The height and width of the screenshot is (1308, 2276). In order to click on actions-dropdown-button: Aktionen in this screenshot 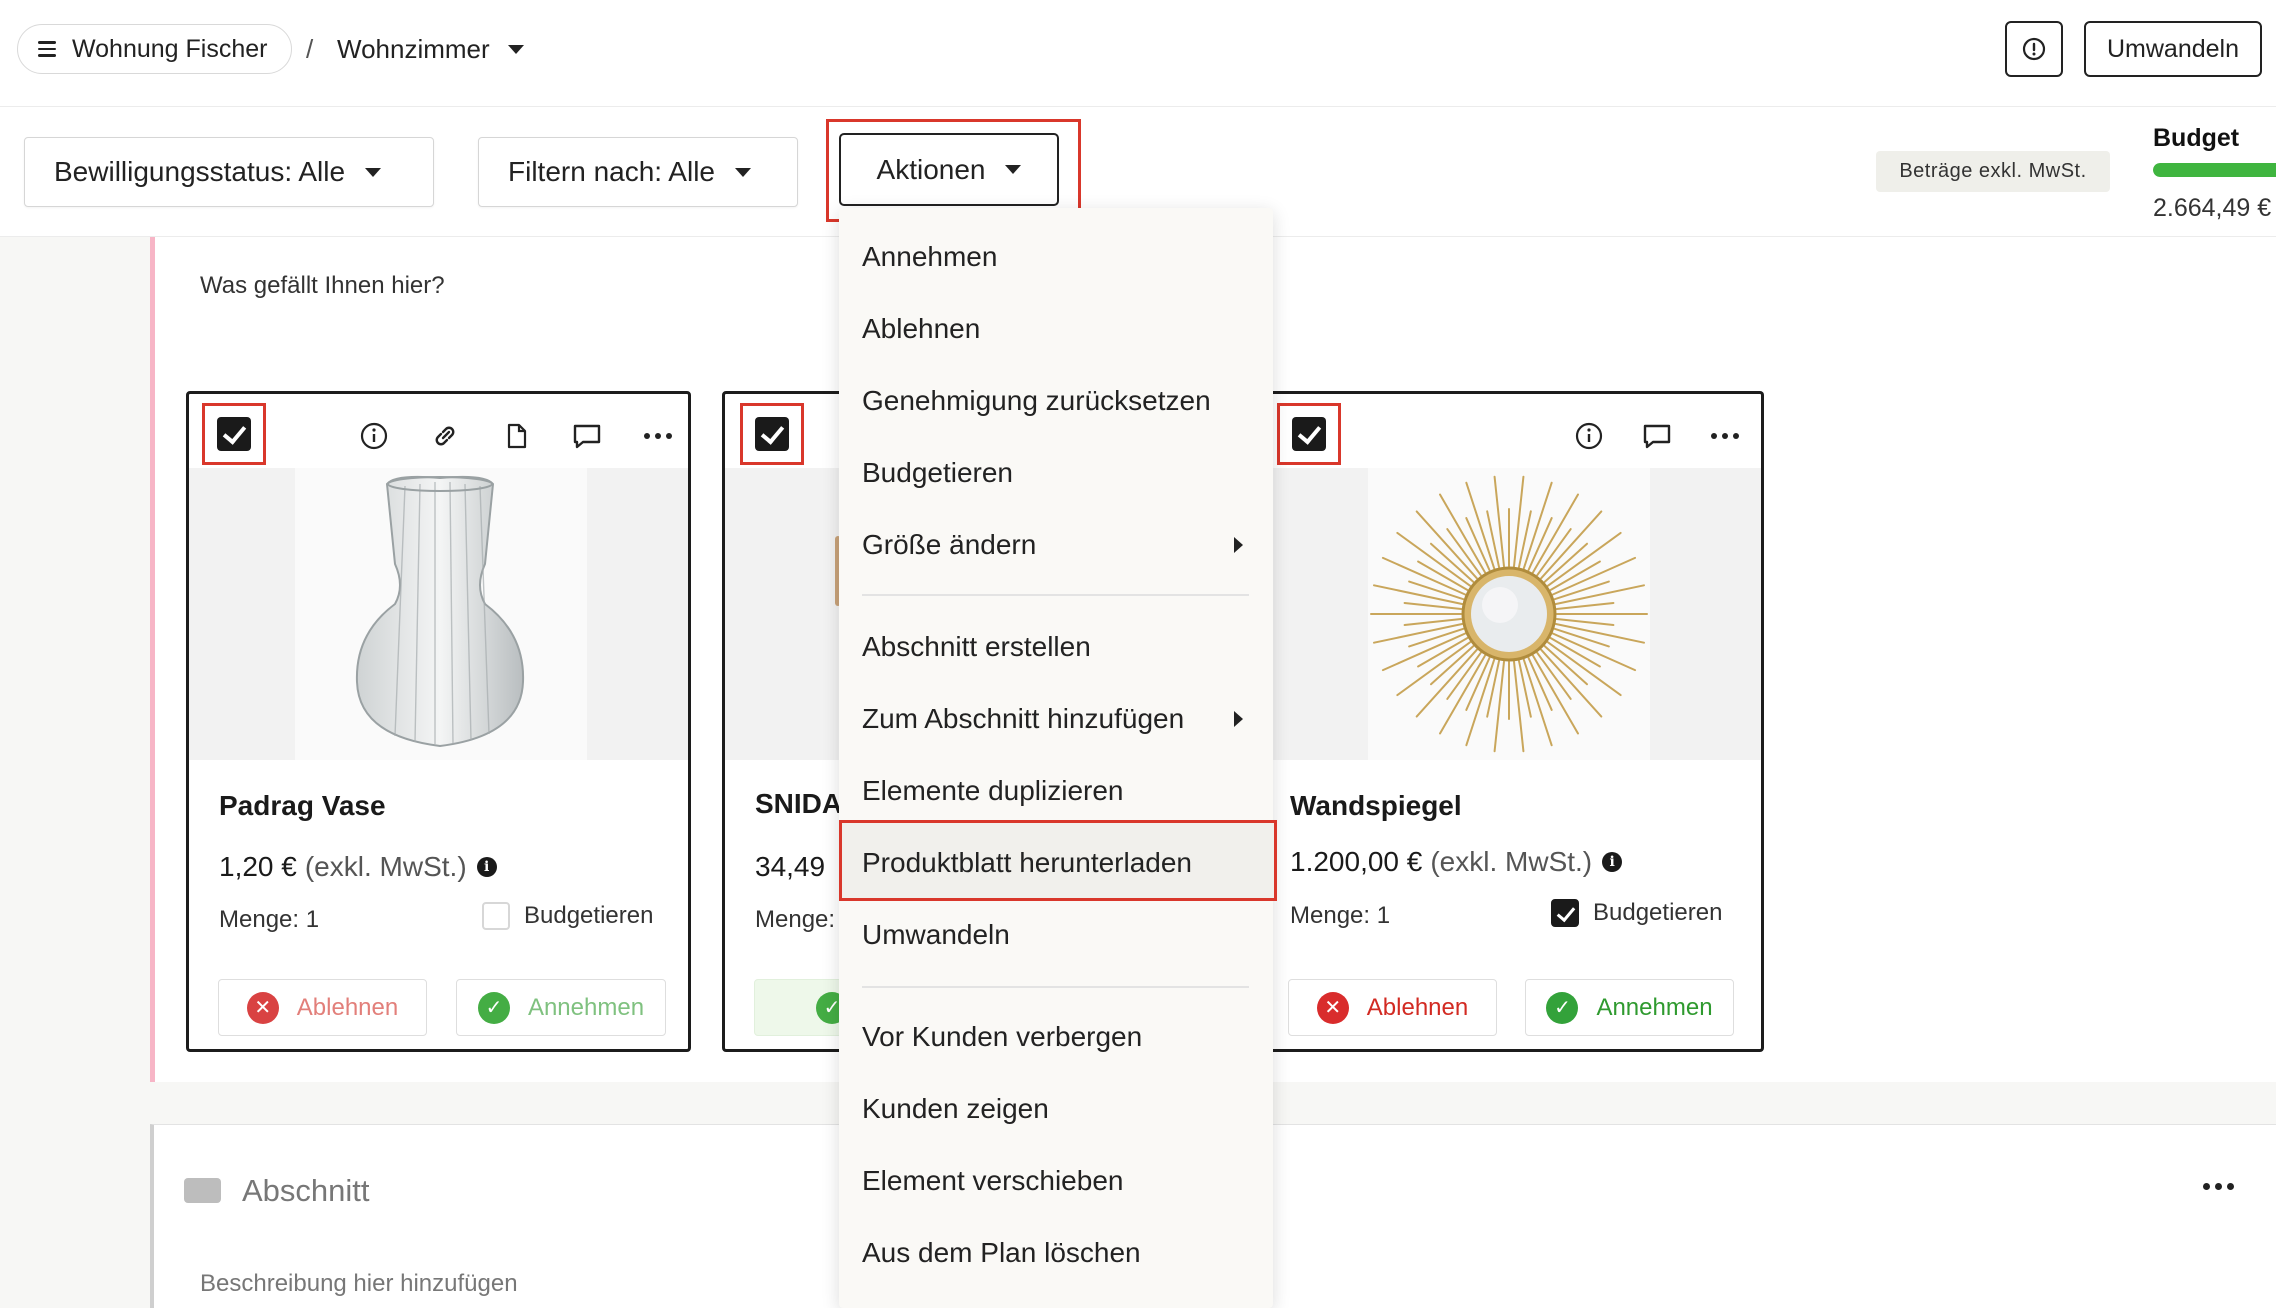, I will do `click(949, 169)`.